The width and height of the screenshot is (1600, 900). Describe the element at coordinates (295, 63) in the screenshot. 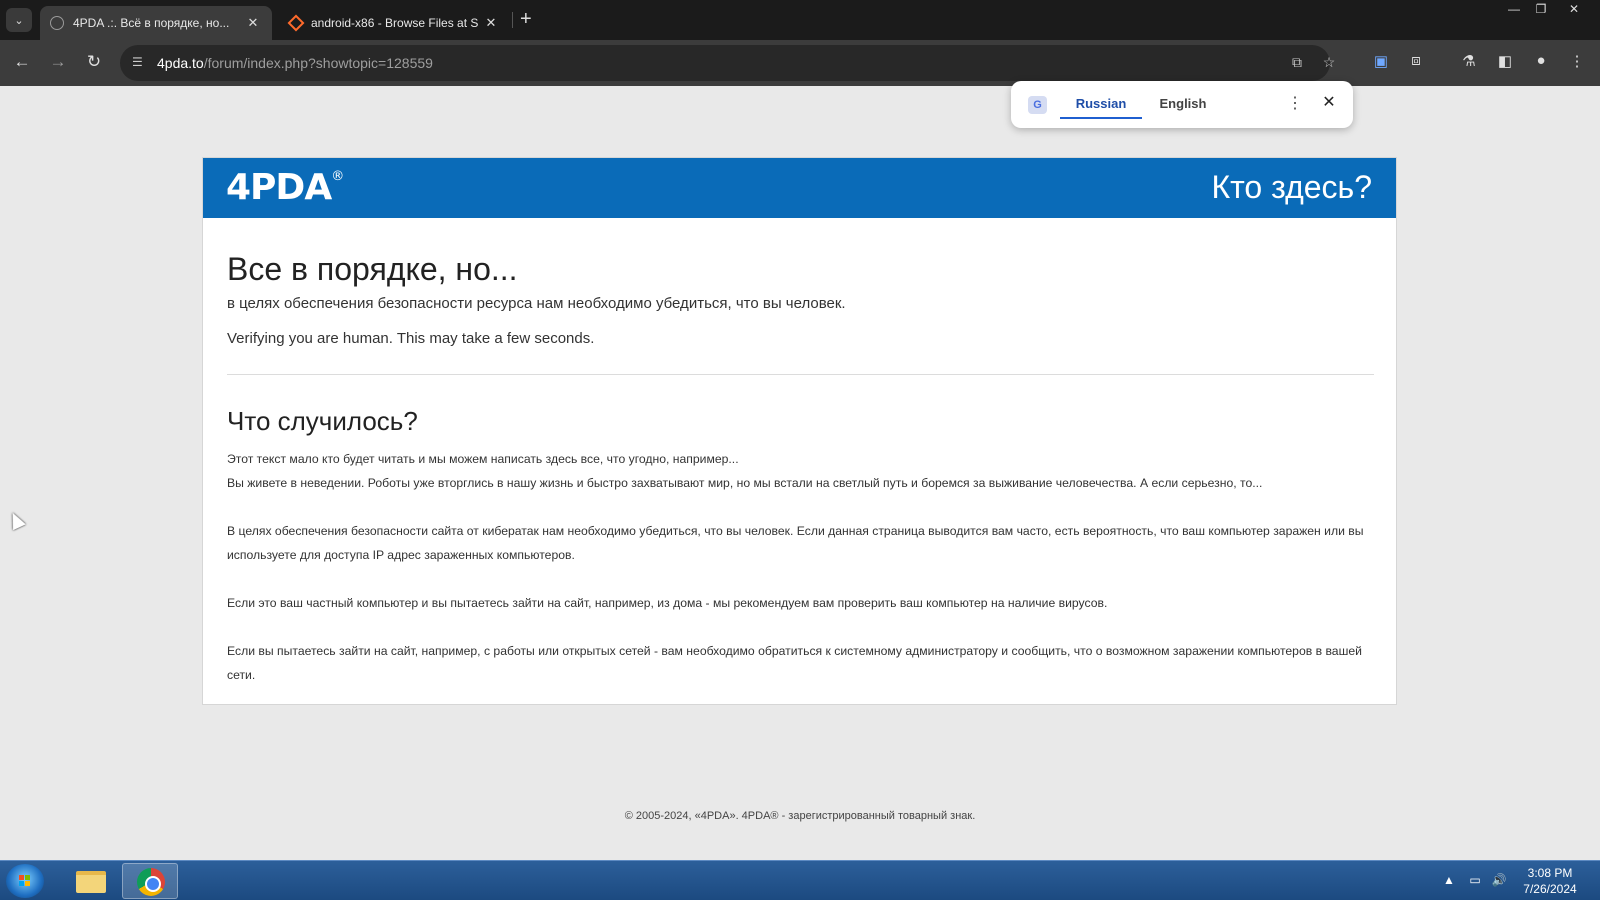

I see `url-text: 4pda.to/forum/index.php?showtopic=128559` at that location.